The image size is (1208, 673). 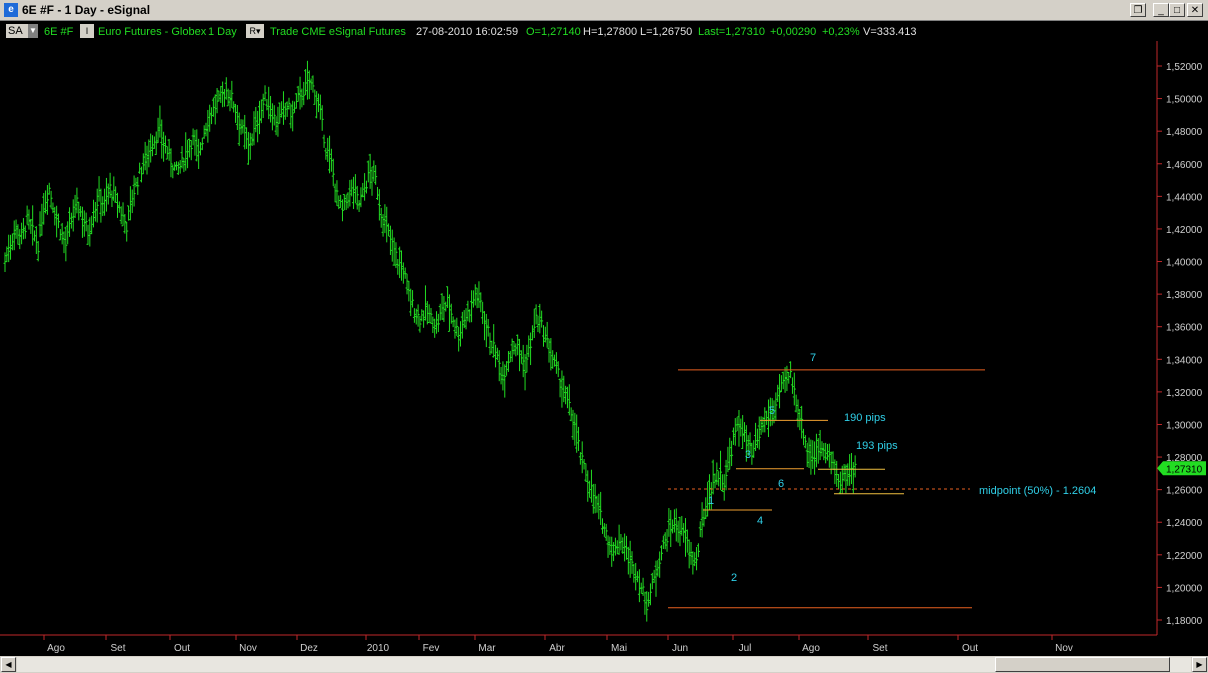 I want to click on scroll-right-icon: ▶, so click(x=1199, y=664).